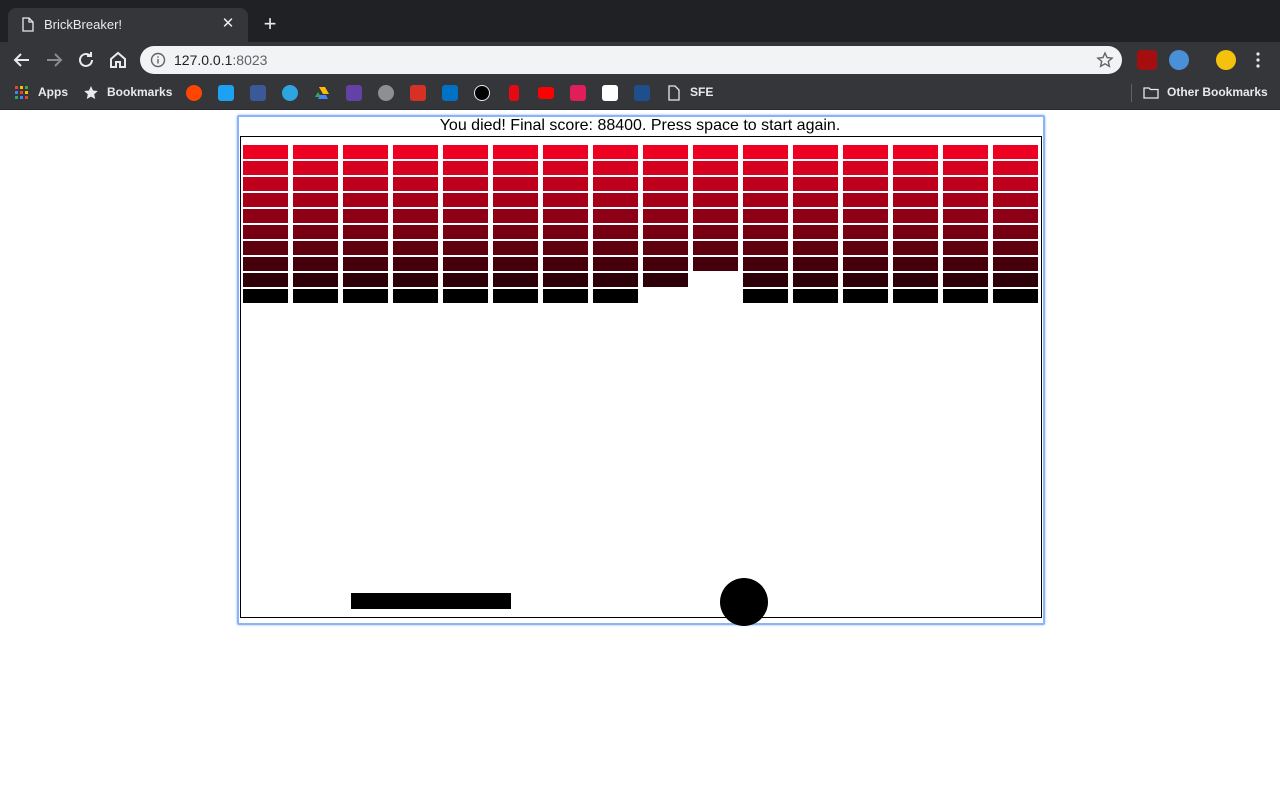 The image size is (1280, 800). What do you see at coordinates (22, 60) in the screenshot?
I see `back-icon` at bounding box center [22, 60].